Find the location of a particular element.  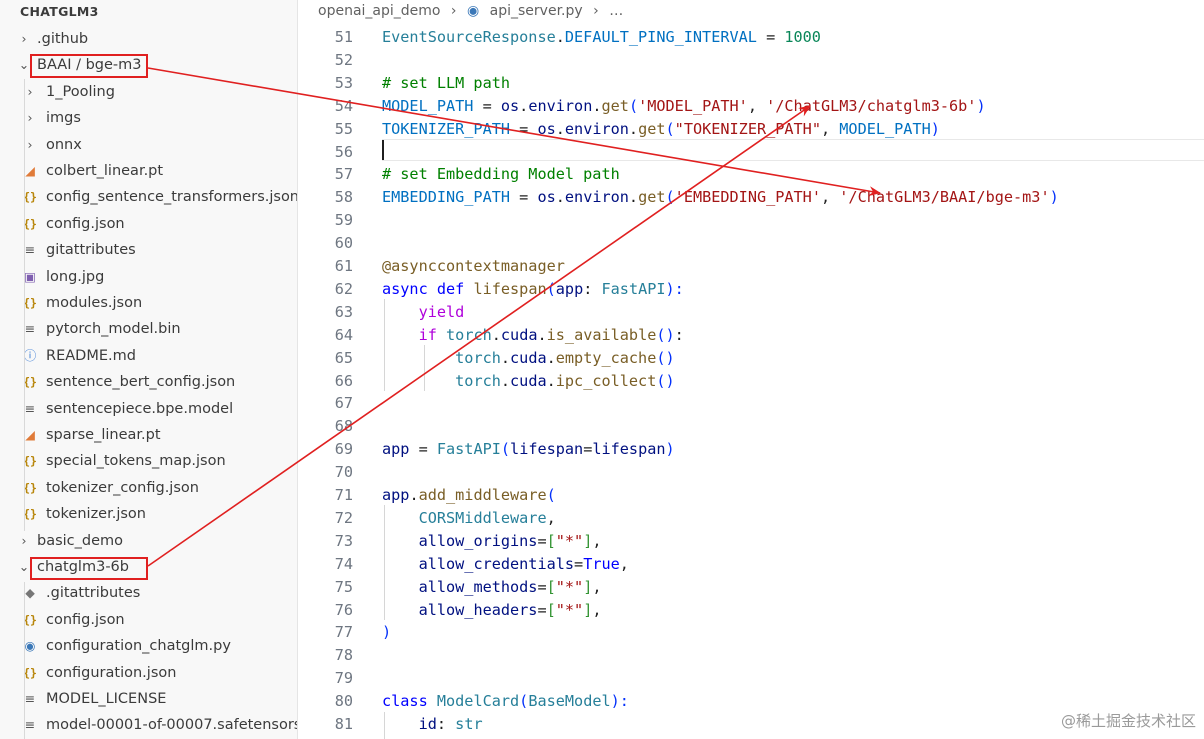

code-text: torch.cuda.empty_cache() is located at coordinates (528, 358).